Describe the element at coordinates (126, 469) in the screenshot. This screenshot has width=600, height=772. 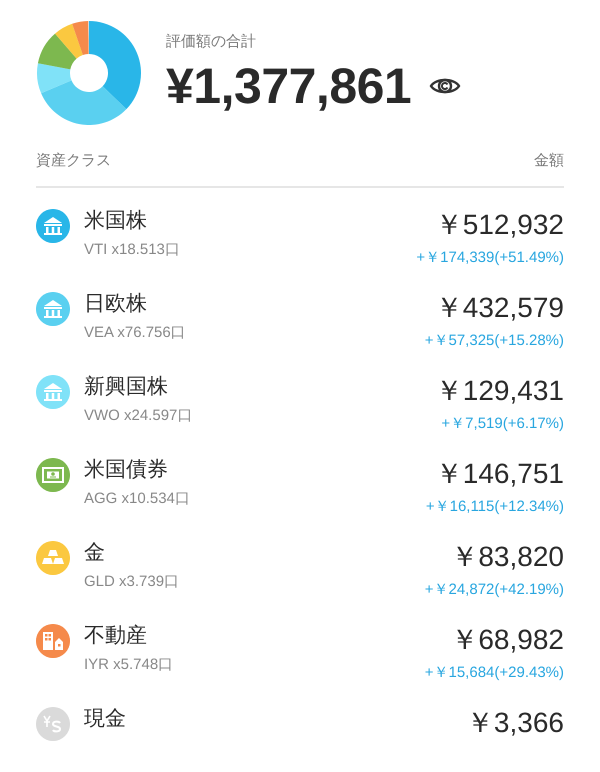
I see `asset-name: 米国債券` at that location.